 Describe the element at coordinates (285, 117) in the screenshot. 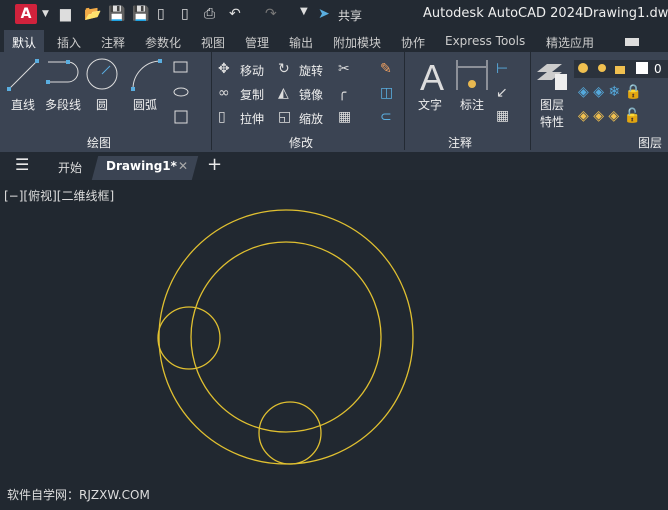

I see `scale-icon: ◱` at that location.